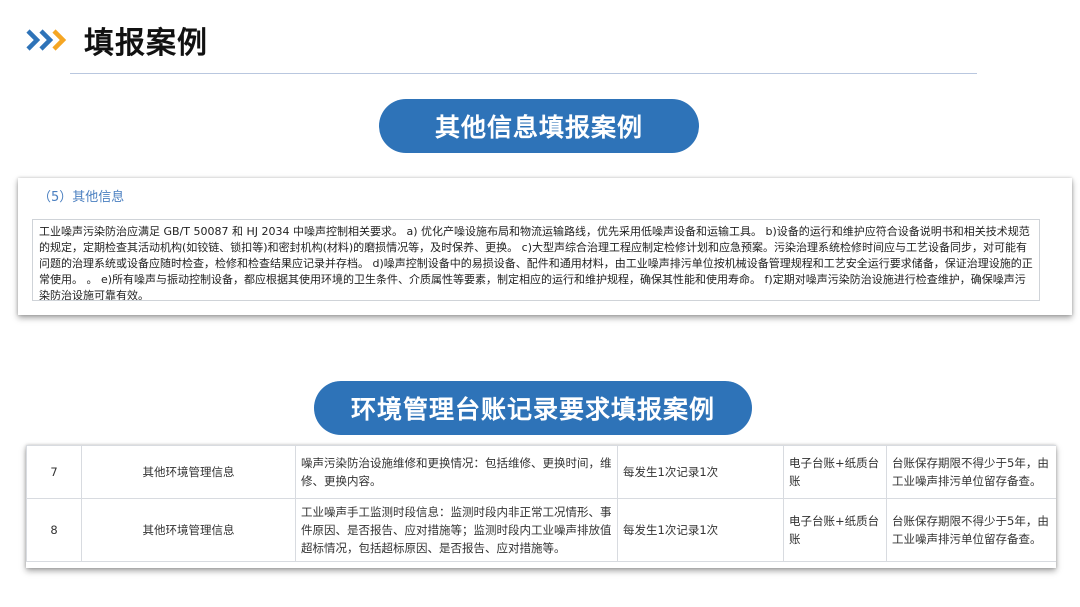  Describe the element at coordinates (456, 472) in the screenshot. I see `cell-content: 噪声污染防治设施维修和更换情况：包括维修、更换时间，维修、更换内容。` at that location.